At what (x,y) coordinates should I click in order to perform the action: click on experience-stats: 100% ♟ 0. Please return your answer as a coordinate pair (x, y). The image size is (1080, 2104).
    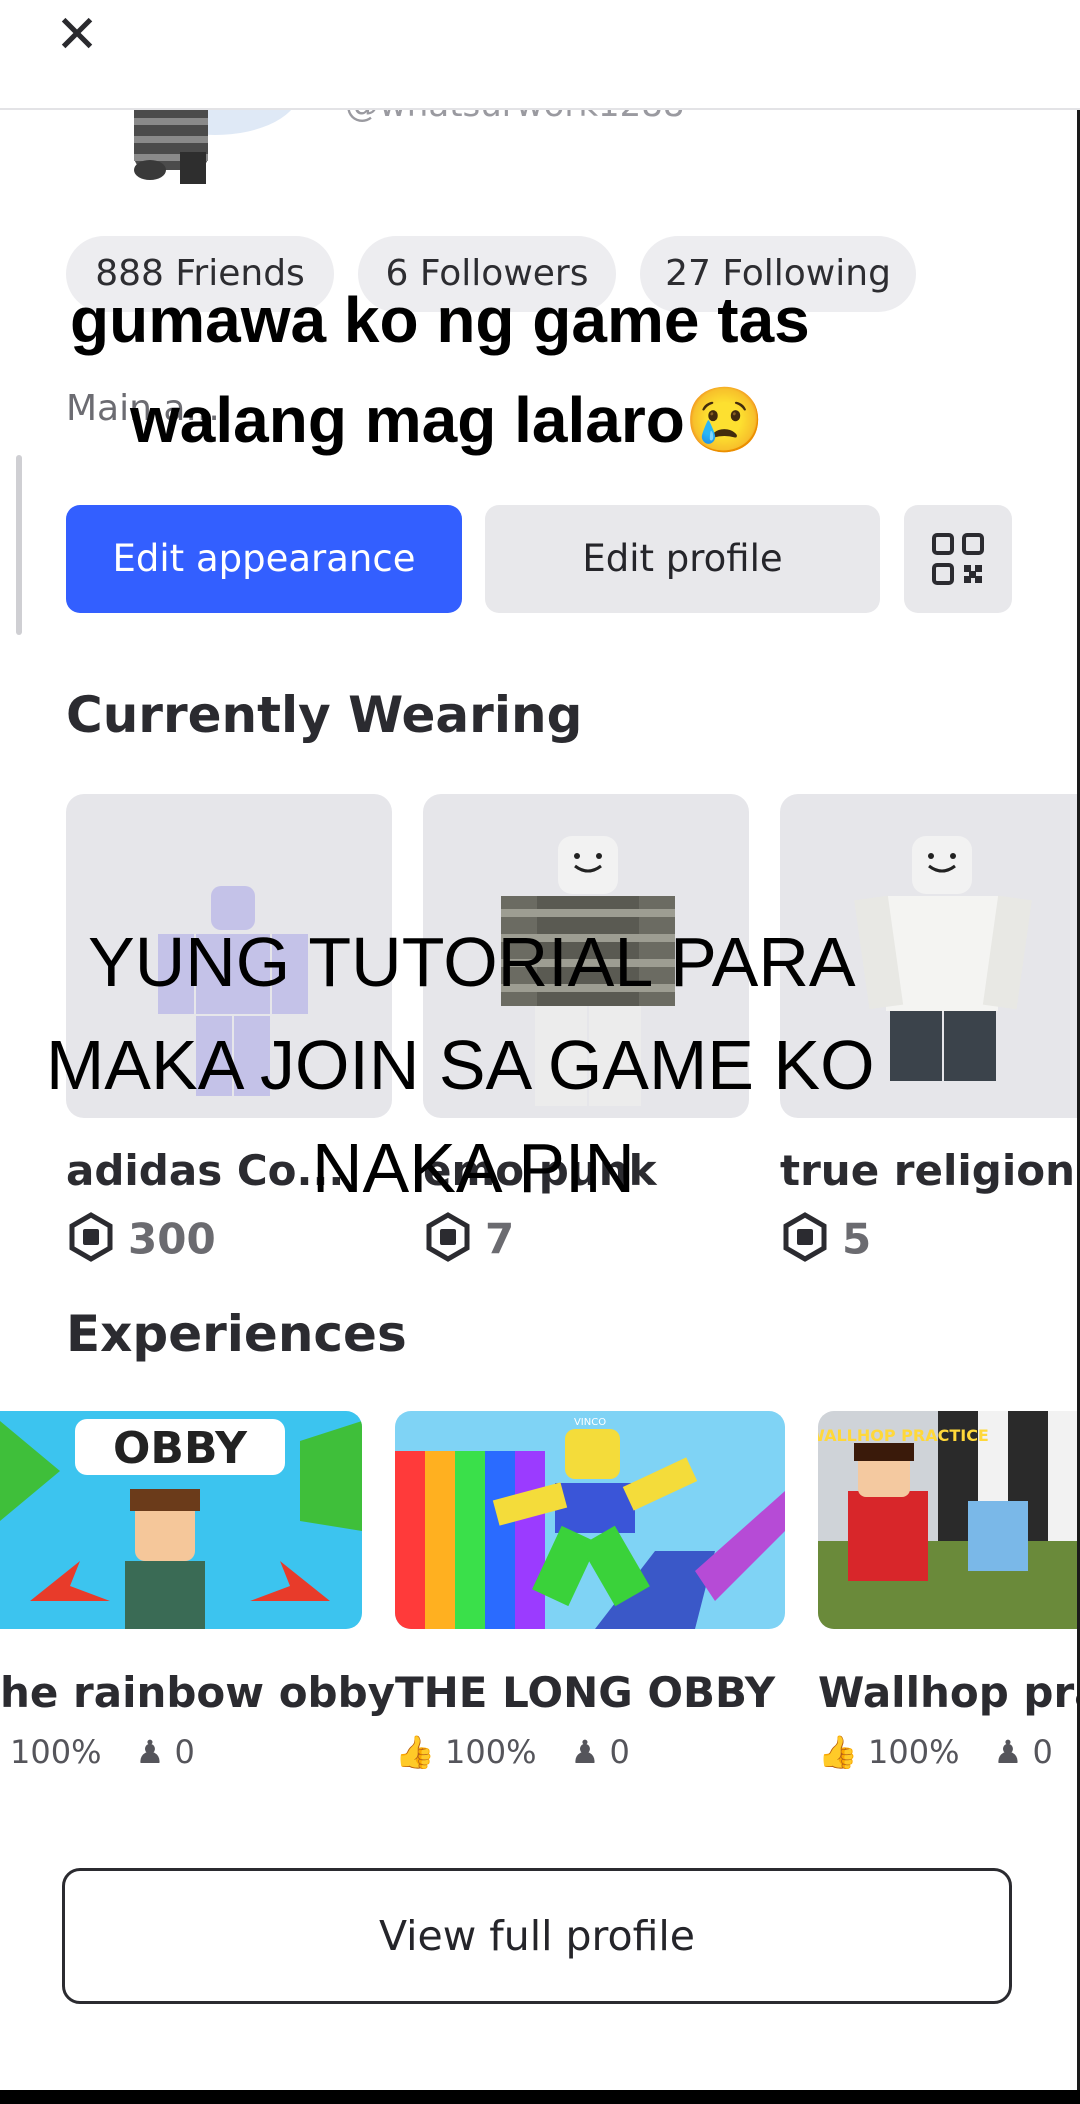
    Looking at the image, I should click on (102, 1752).